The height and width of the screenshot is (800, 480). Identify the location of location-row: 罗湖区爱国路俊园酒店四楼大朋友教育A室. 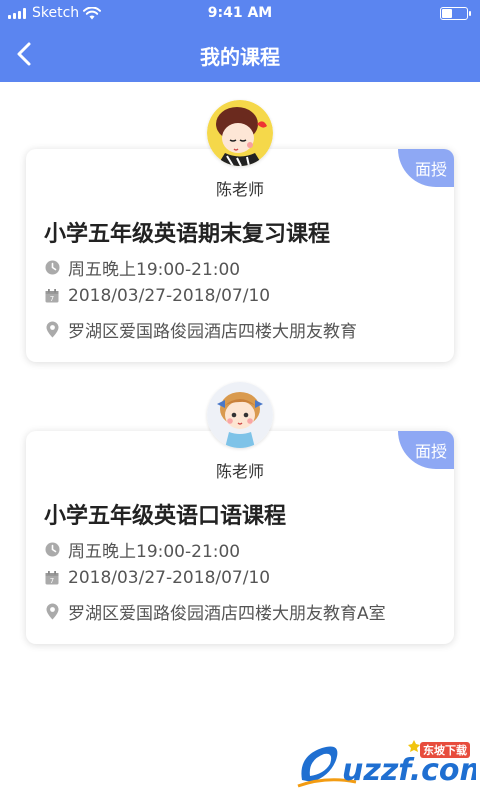
(215, 611).